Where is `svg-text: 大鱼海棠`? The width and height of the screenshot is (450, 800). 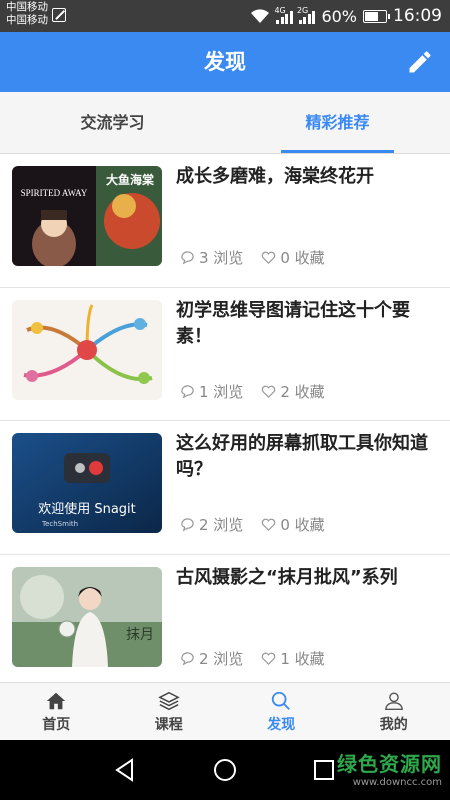 svg-text: 大鱼海棠 is located at coordinates (130, 179).